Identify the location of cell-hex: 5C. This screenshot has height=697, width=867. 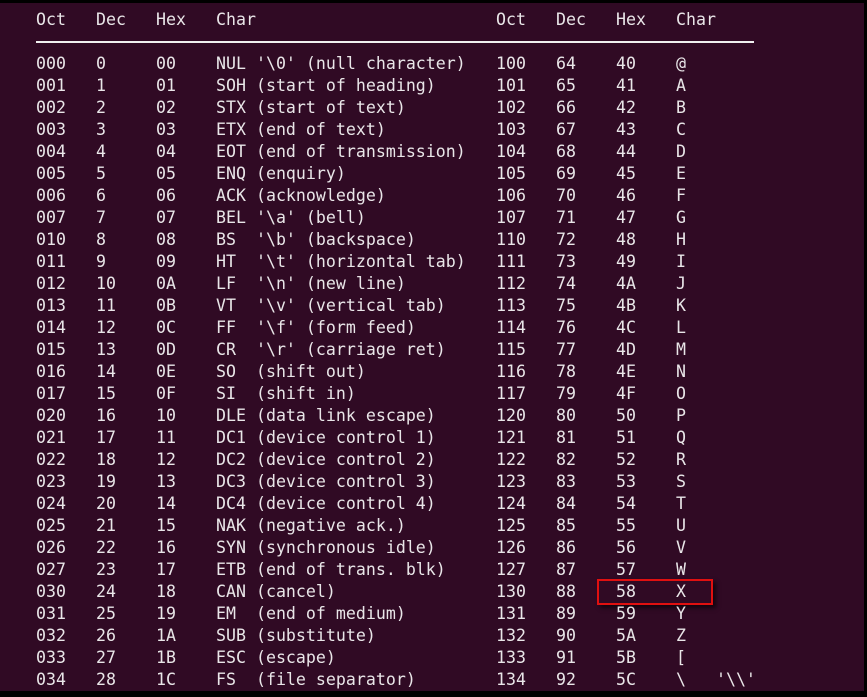
(626, 679).